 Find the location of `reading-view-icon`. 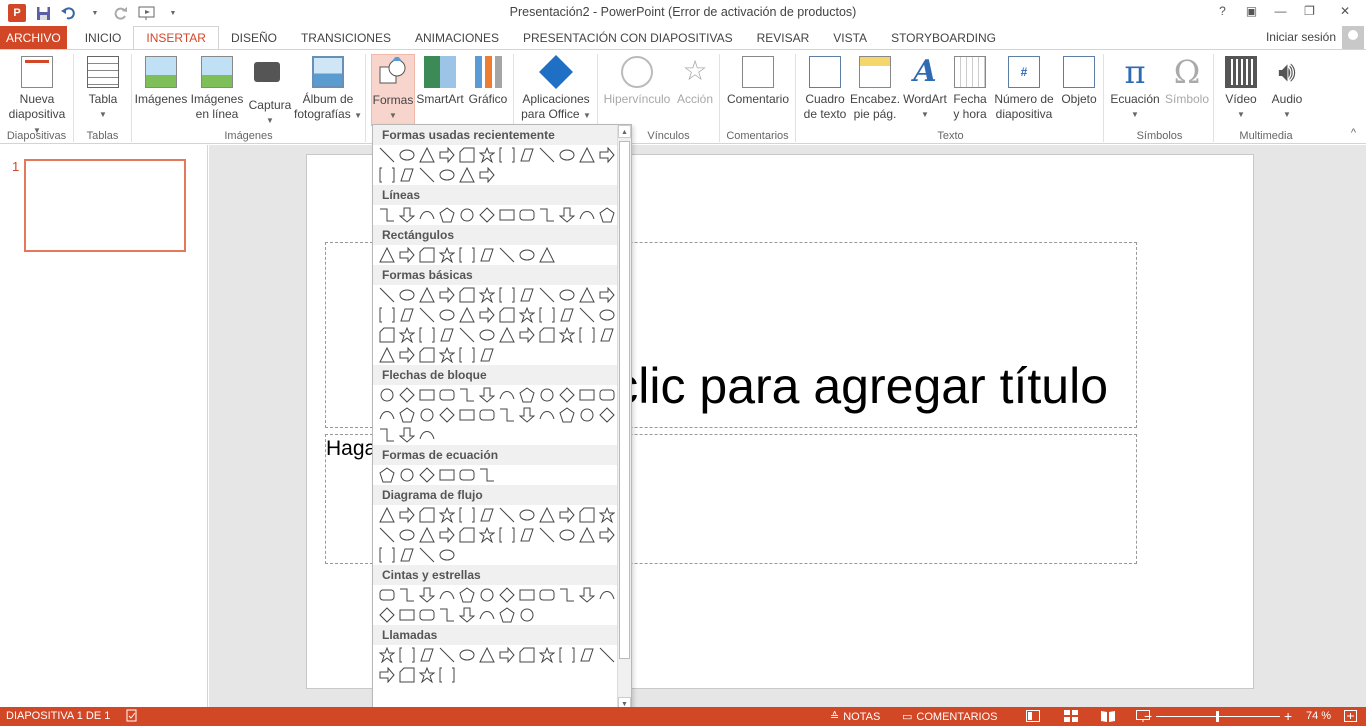

reading-view-icon is located at coordinates (1108, 716).